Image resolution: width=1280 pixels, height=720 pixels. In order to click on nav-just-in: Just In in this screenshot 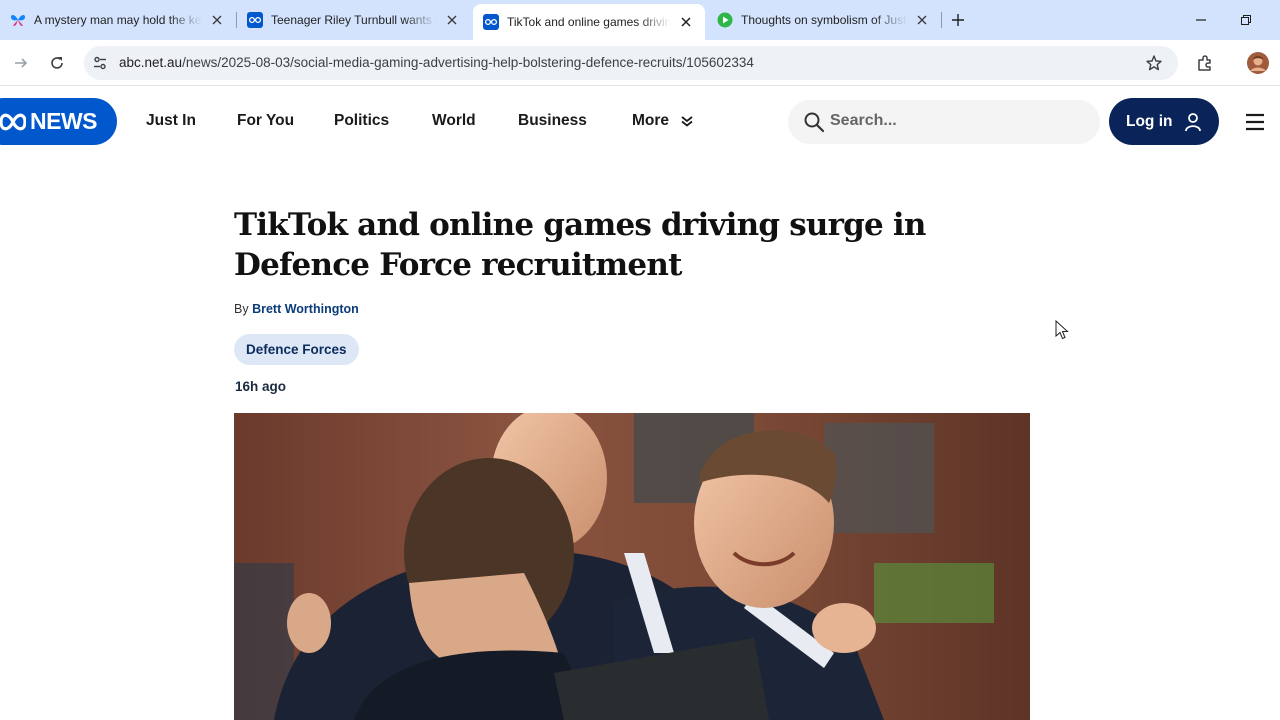, I will do `click(171, 121)`.